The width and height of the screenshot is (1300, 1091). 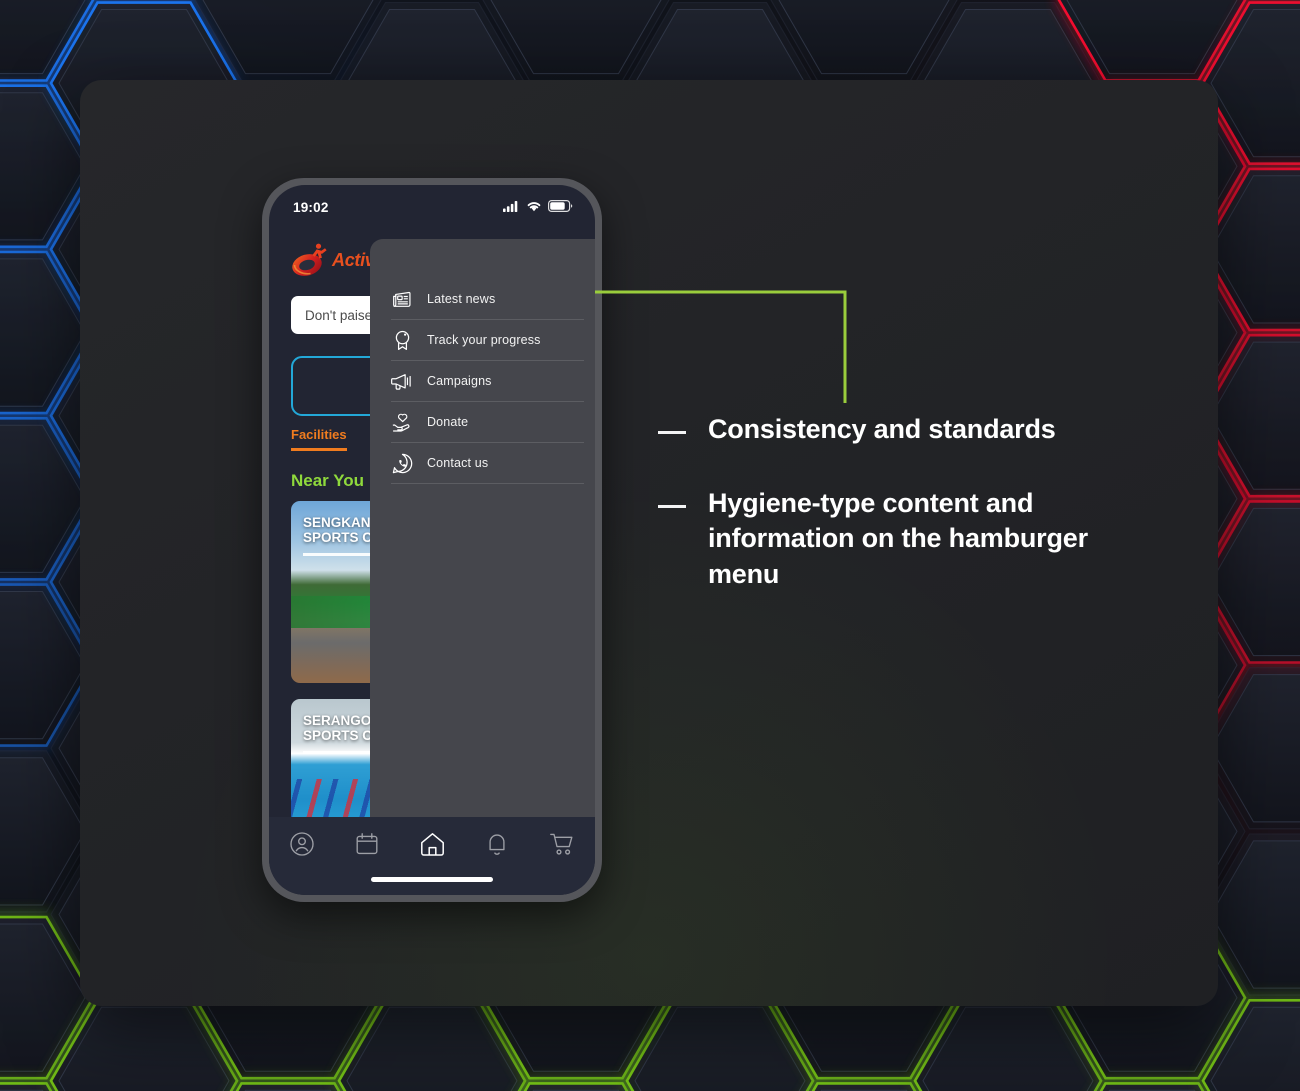 I want to click on annotation-item: Consistency and standards, so click(x=898, y=430).